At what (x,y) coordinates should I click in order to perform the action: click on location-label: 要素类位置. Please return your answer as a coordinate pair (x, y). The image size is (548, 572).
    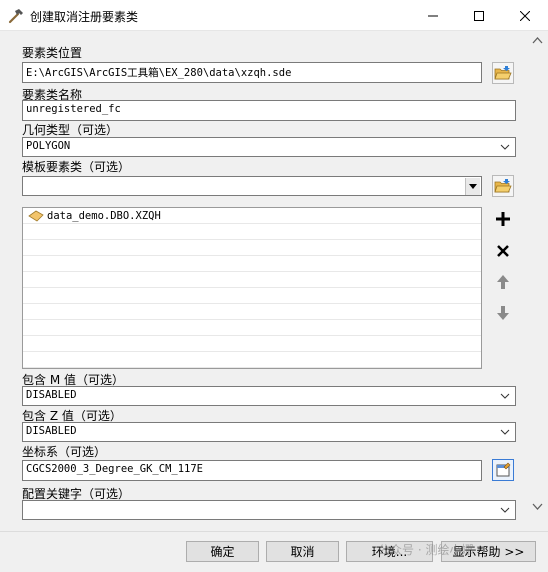
    Looking at the image, I should click on (52, 53).